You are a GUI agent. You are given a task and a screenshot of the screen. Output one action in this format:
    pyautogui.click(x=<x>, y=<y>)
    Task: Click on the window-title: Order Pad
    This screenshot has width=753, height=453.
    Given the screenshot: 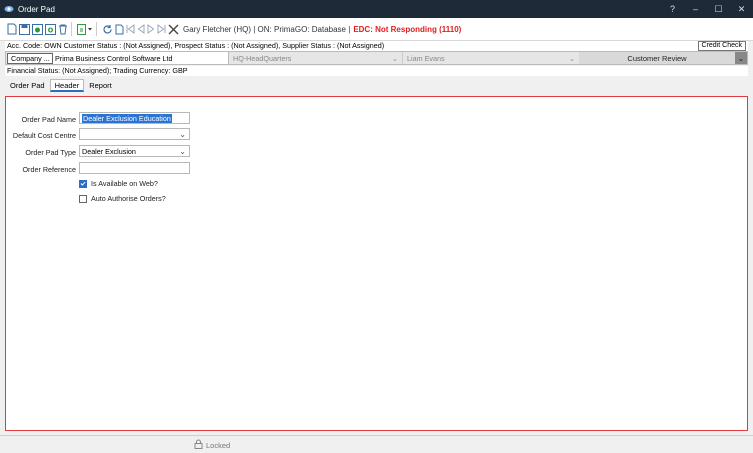 What is the action you would take?
    pyautogui.click(x=36, y=9)
    